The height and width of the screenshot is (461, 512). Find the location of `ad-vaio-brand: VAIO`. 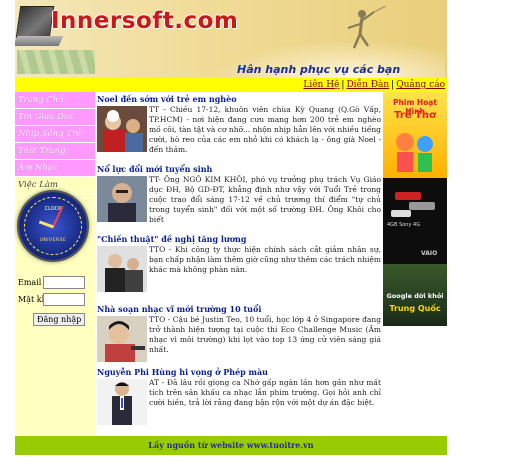

ad-vaio-brand: VAIO is located at coordinates (429, 253).